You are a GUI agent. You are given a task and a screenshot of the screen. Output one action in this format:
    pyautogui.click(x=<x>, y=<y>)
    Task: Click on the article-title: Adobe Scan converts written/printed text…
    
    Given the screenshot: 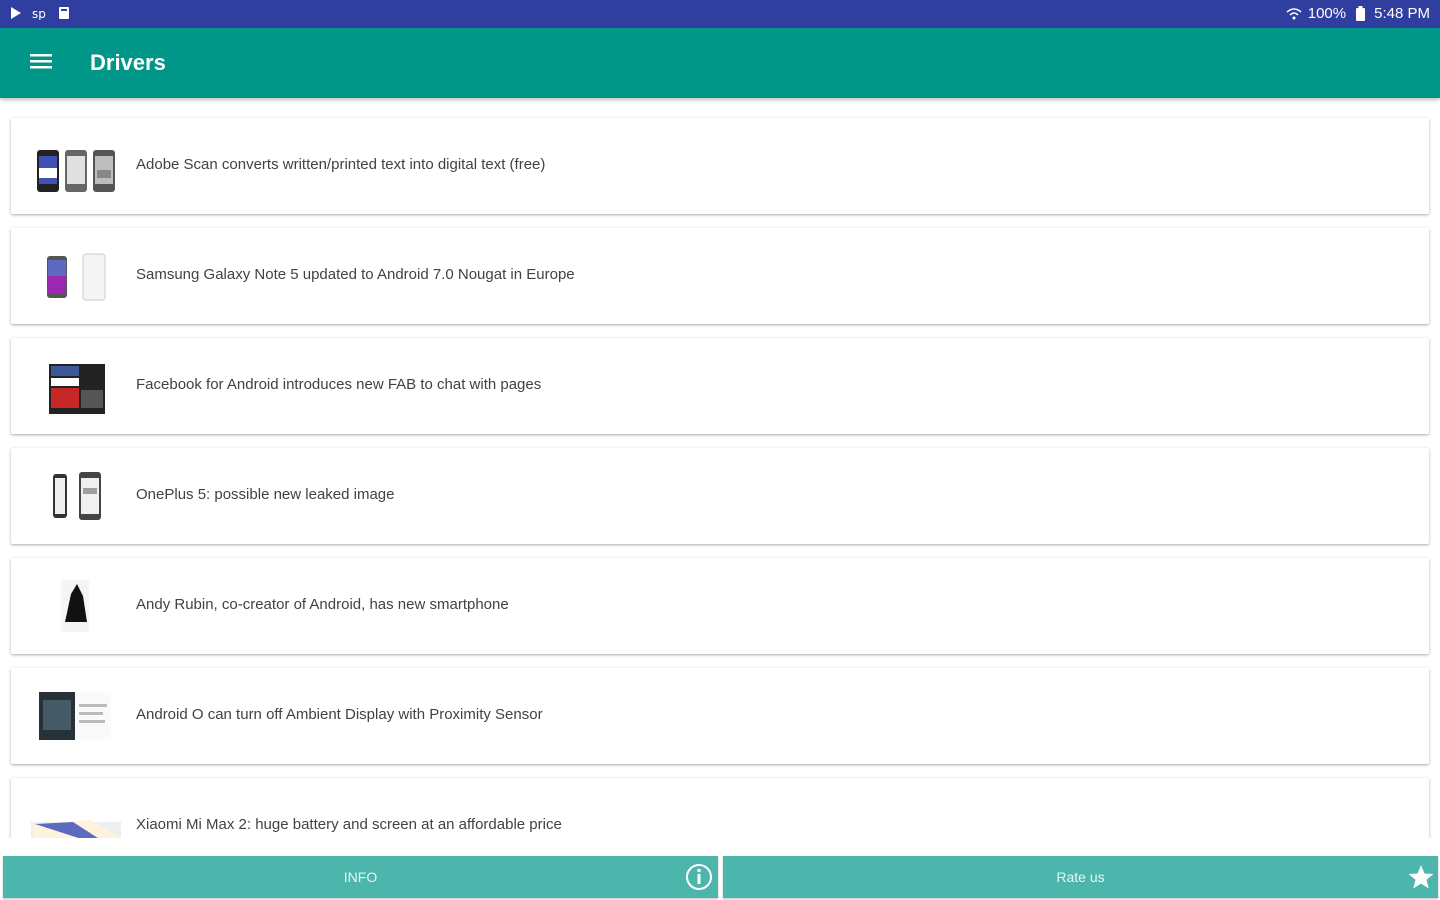 What is the action you would take?
    pyautogui.click(x=341, y=164)
    